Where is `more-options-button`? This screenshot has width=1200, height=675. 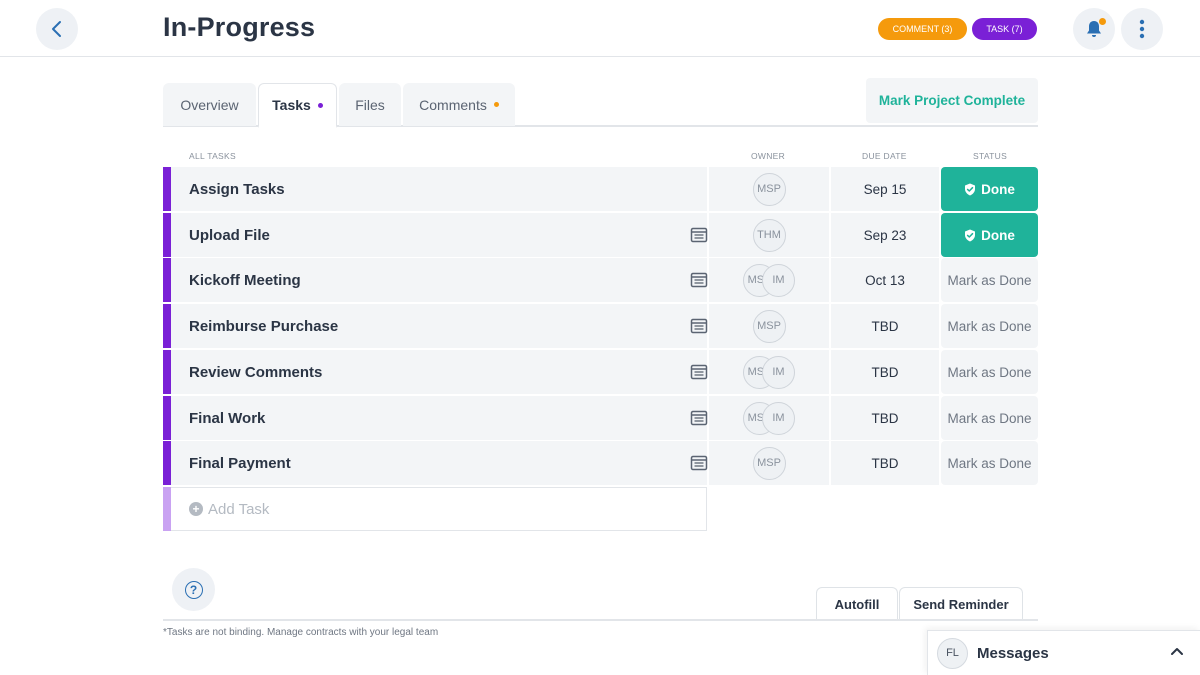
more-options-button is located at coordinates (1142, 29).